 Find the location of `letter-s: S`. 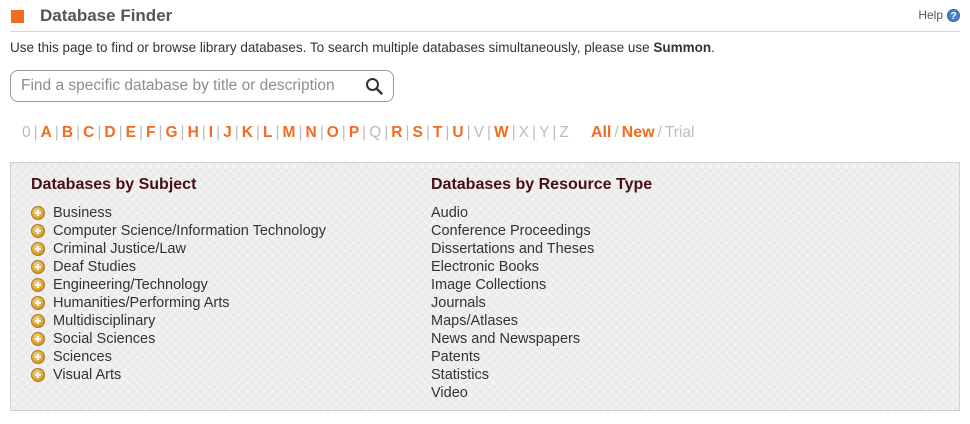

letter-s: S is located at coordinates (418, 132).